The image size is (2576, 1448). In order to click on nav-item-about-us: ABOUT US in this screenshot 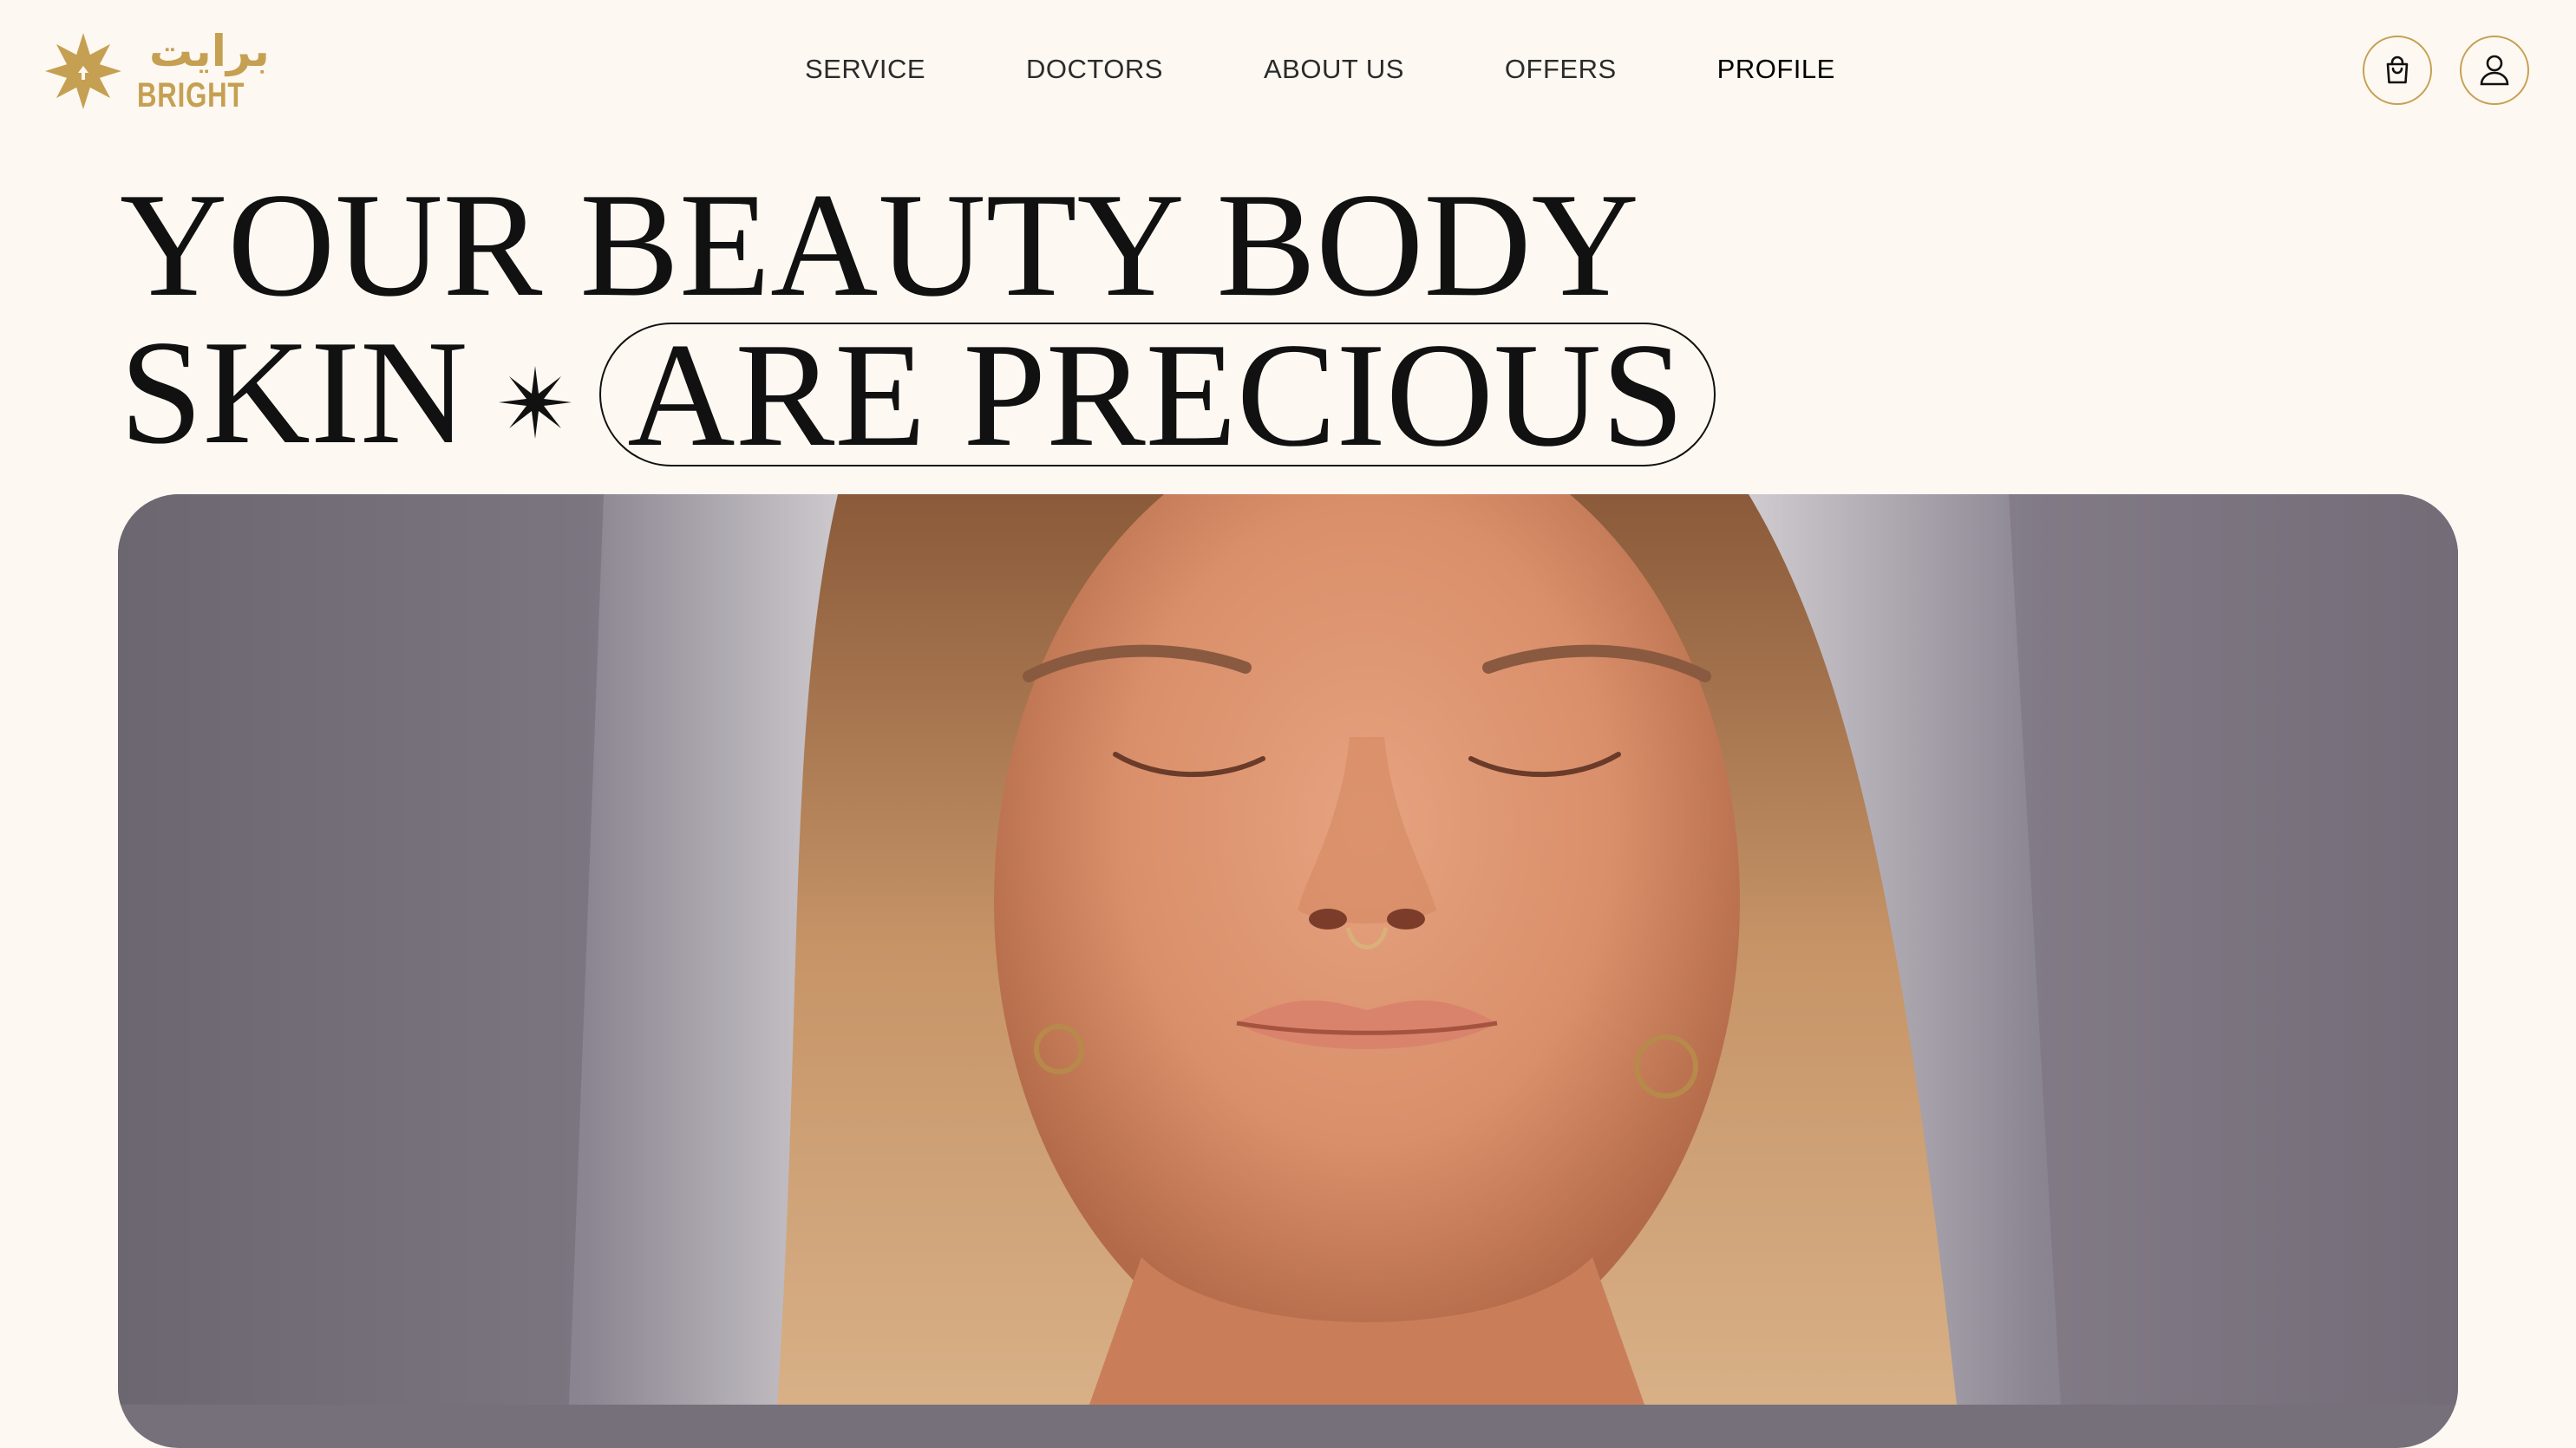, I will do `click(1334, 69)`.